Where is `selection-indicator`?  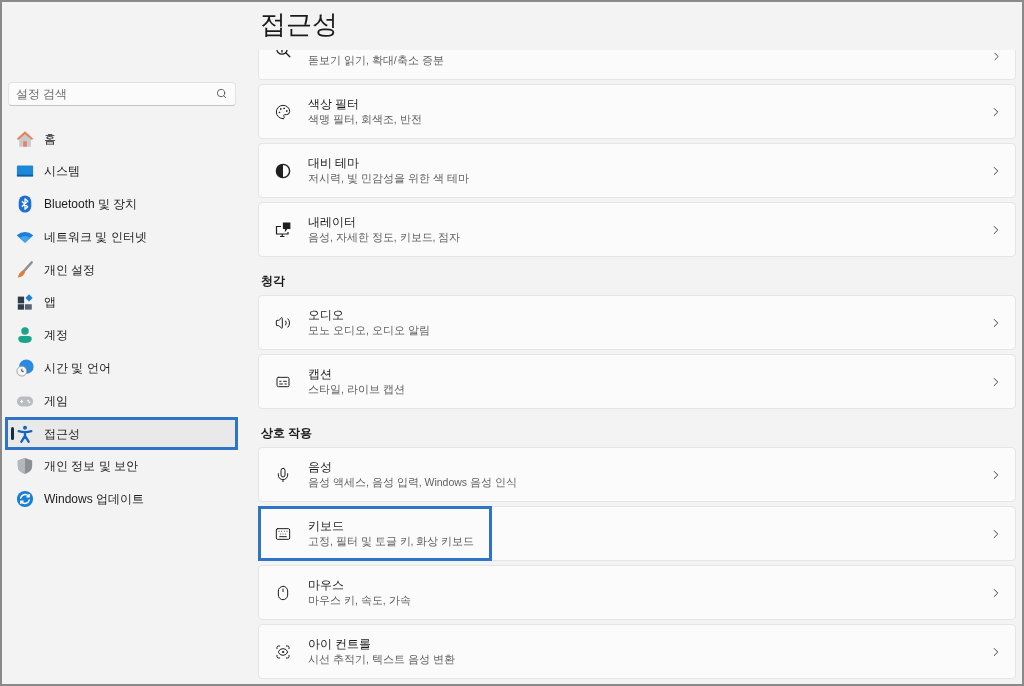 selection-indicator is located at coordinates (12, 434).